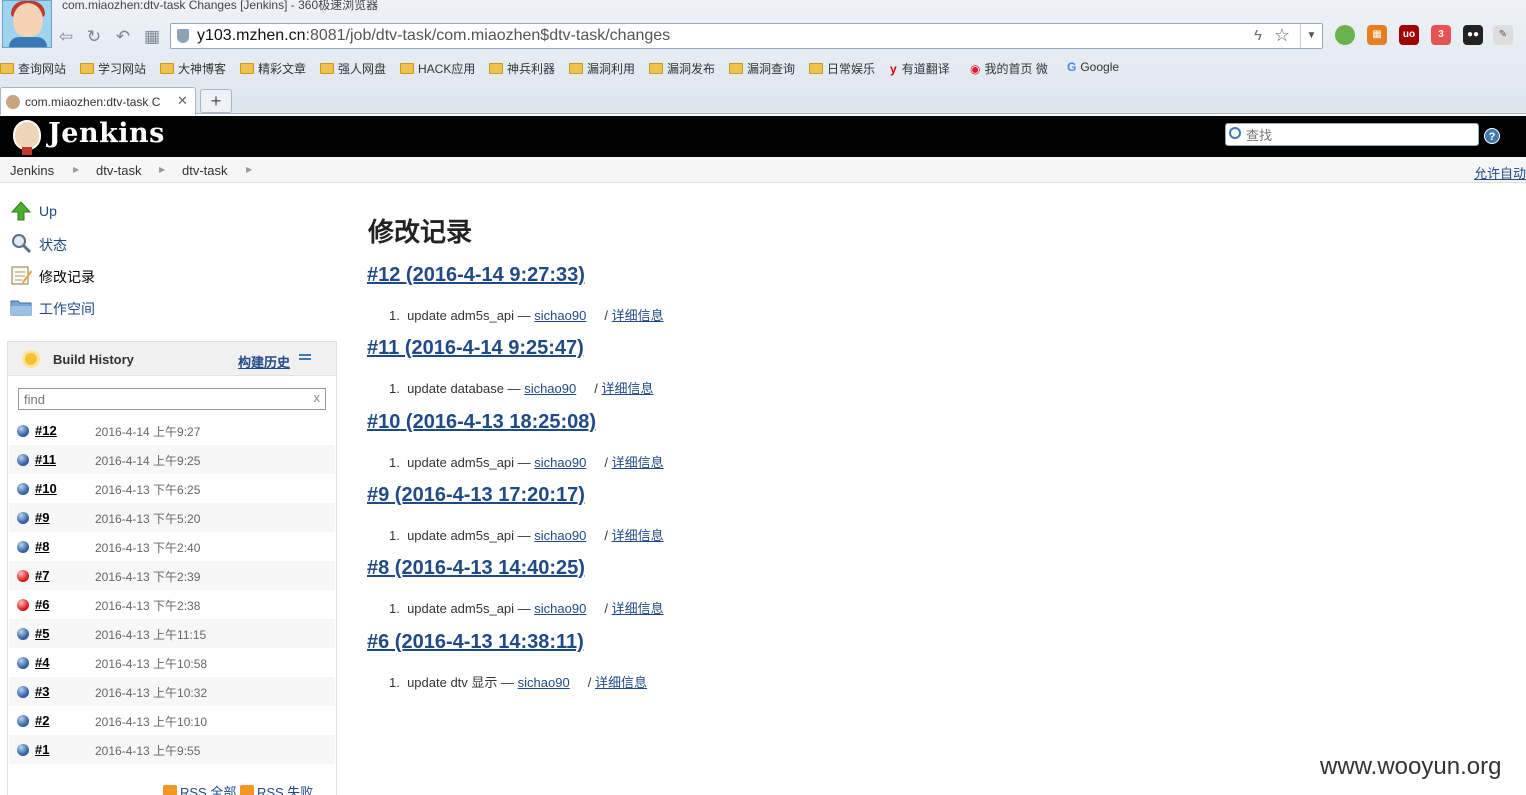  What do you see at coordinates (437, 68) in the screenshot?
I see `bookmark-item: HACK应用` at bounding box center [437, 68].